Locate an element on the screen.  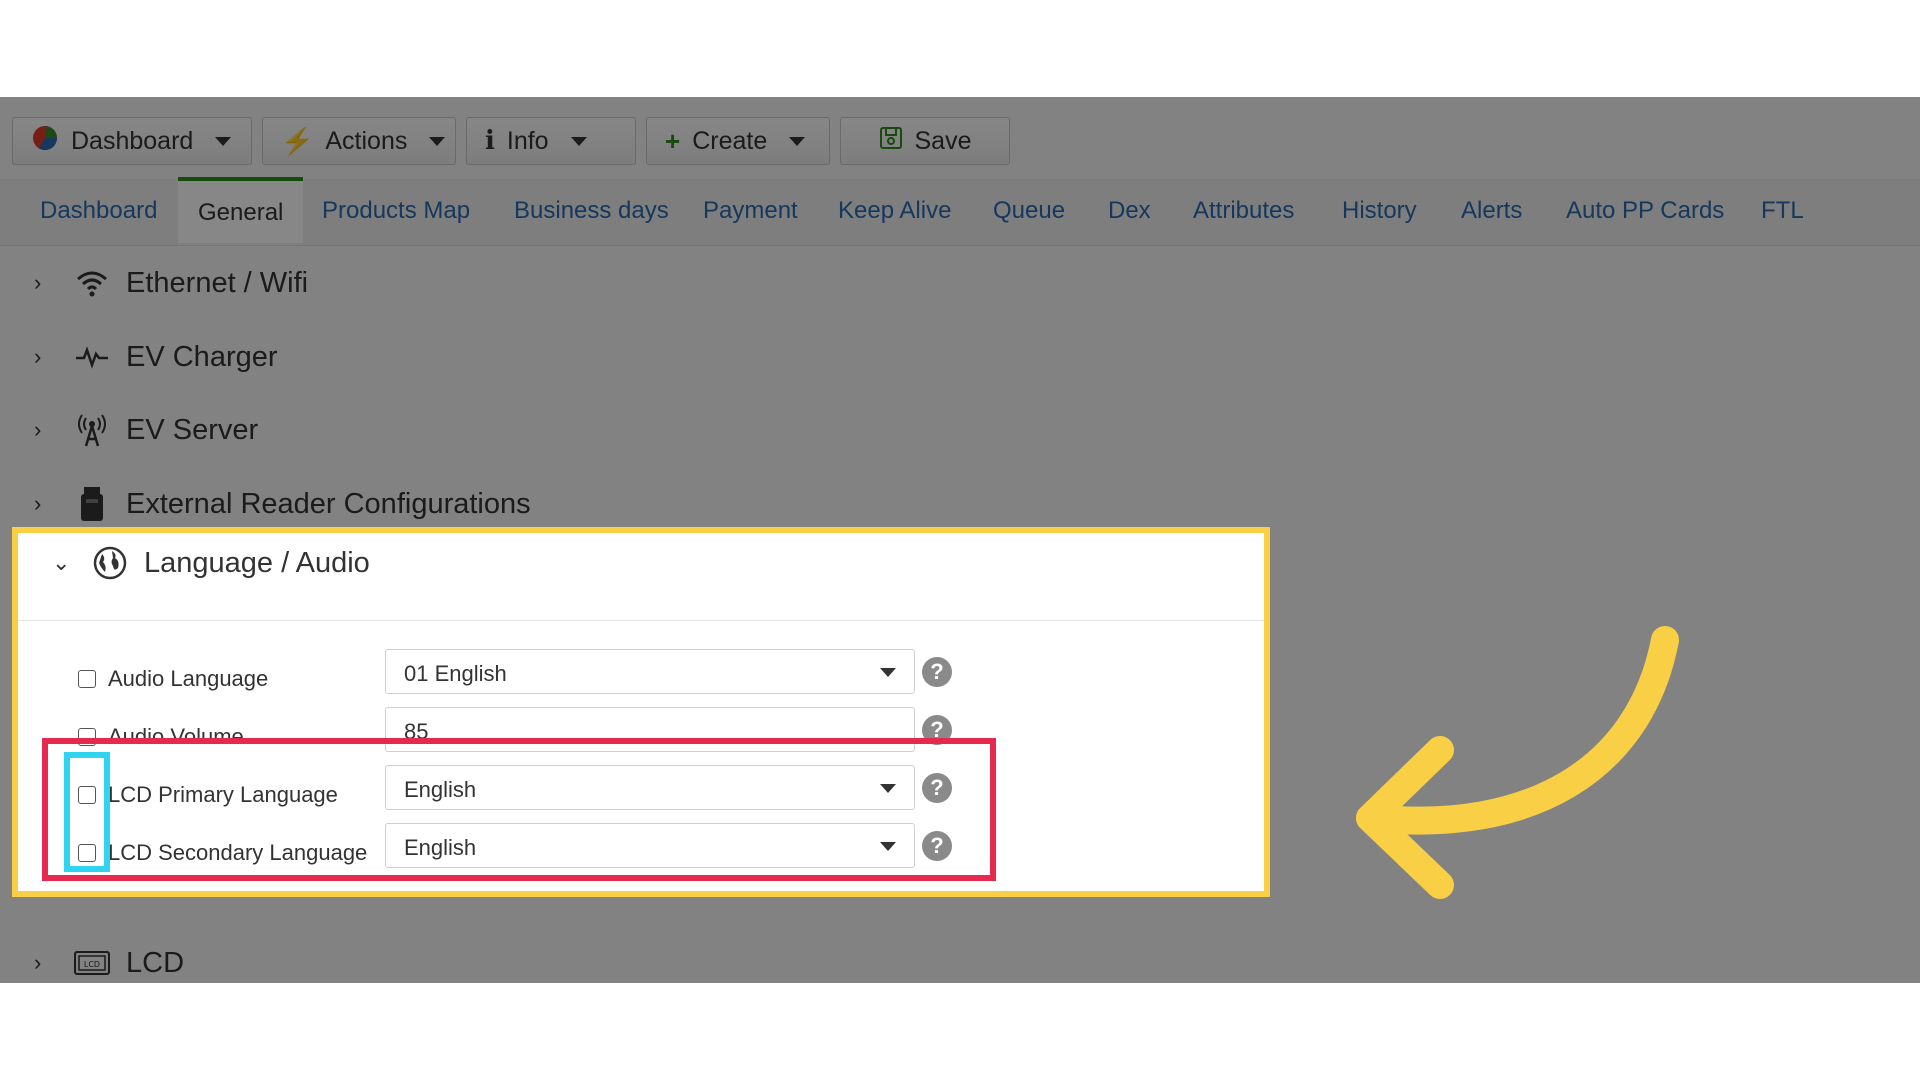
help-icon: ? is located at coordinates (937, 672).